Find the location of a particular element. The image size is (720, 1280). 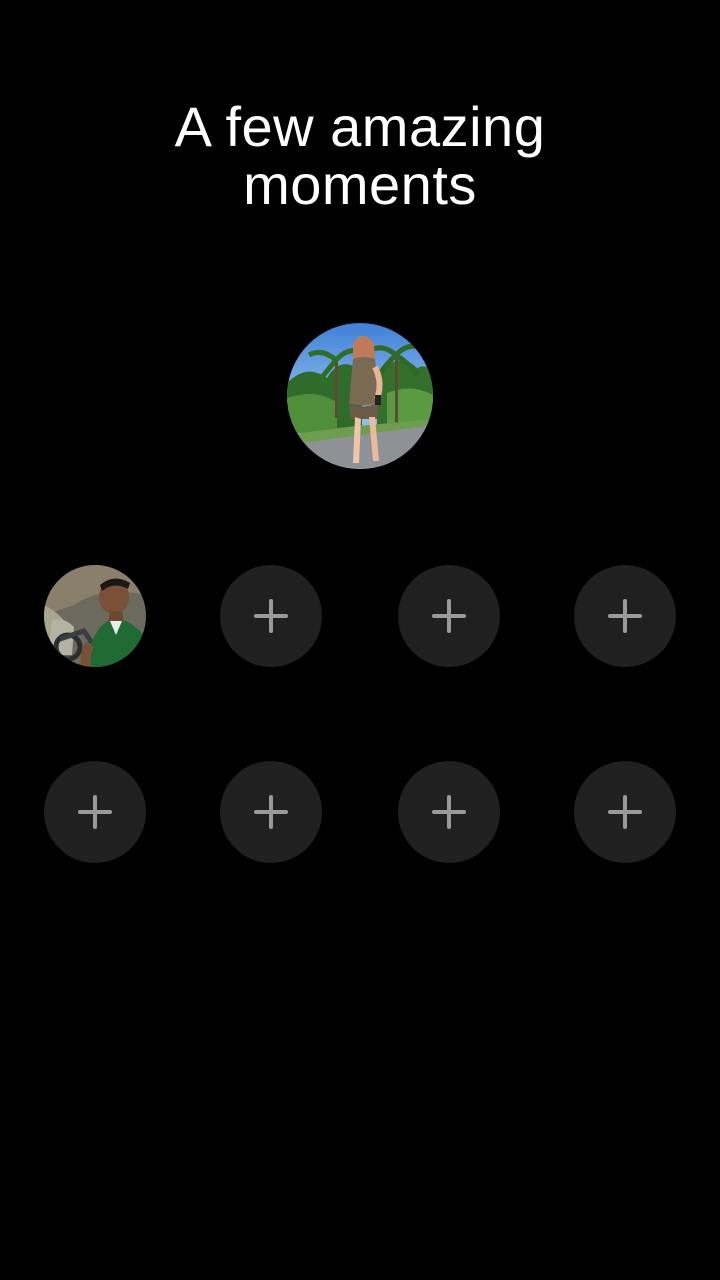

photo-avatar-man is located at coordinates (95, 616).